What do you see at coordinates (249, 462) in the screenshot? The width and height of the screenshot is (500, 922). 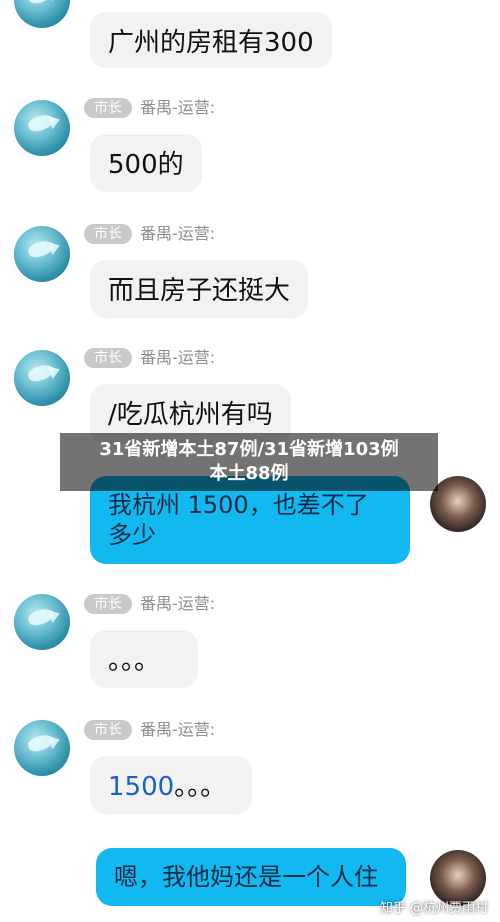 I see `news-banner: 31省新增本土87例/31省新增103例 本土88例` at bounding box center [249, 462].